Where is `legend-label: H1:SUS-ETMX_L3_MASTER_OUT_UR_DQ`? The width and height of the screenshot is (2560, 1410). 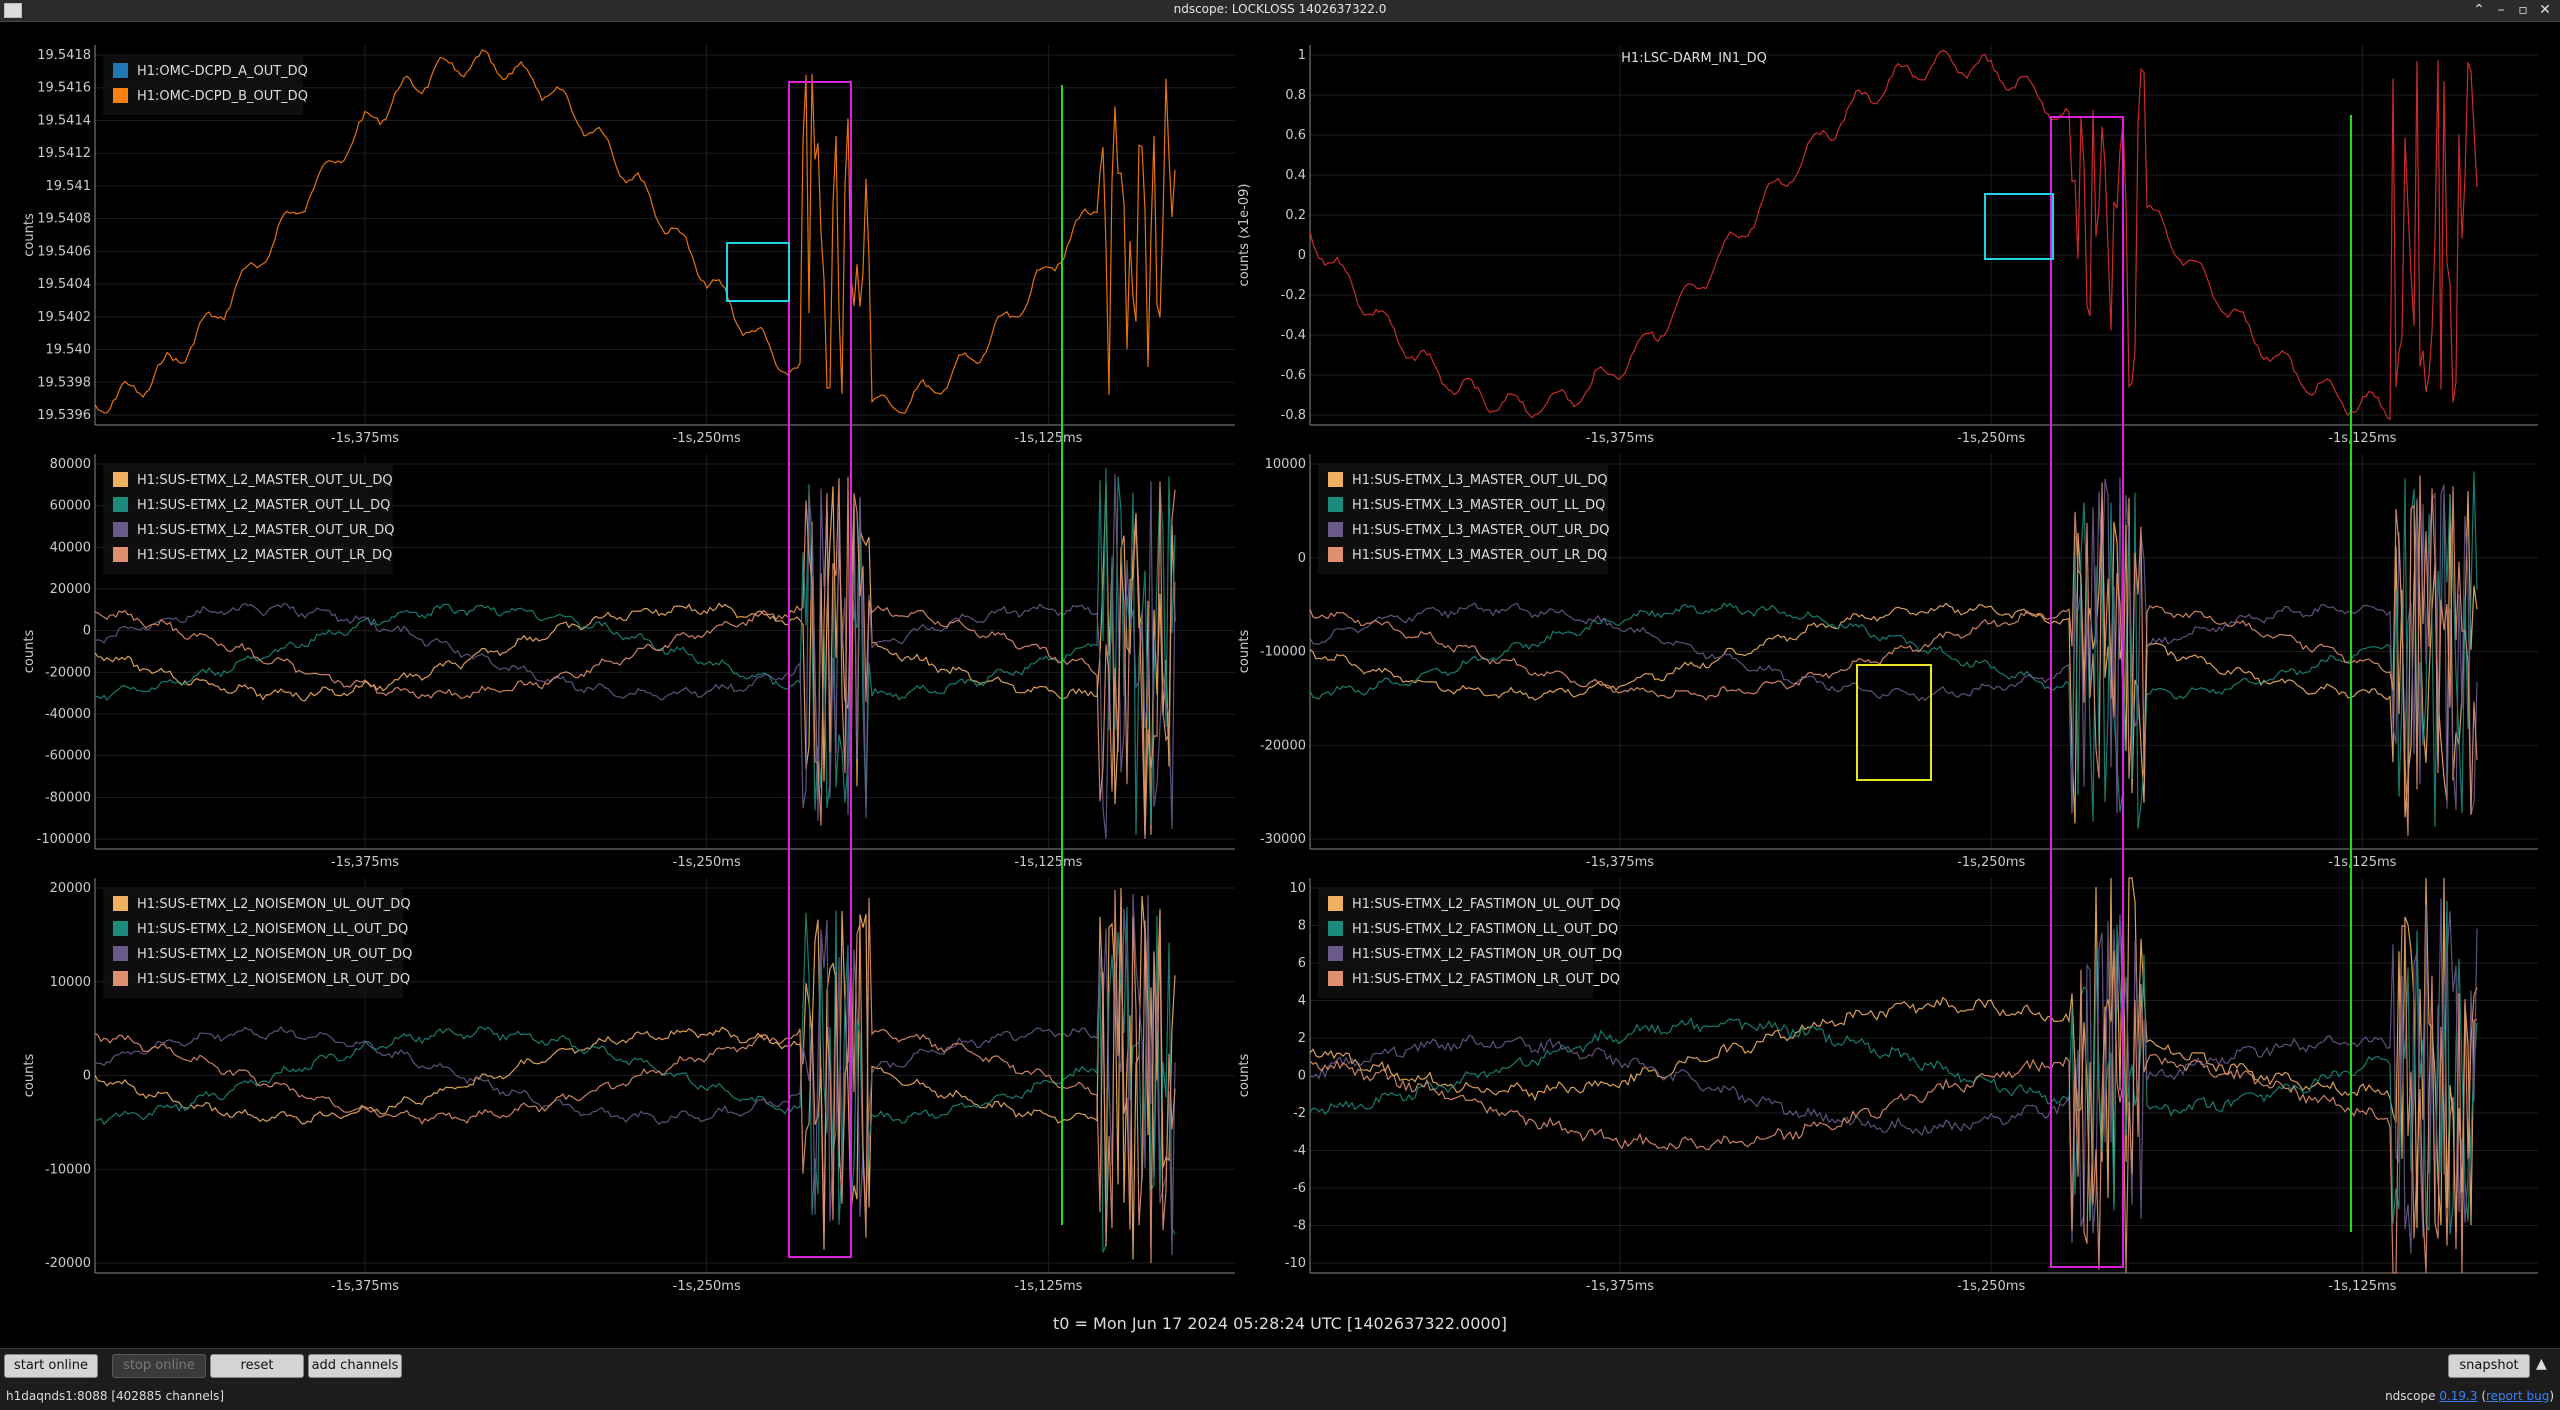 legend-label: H1:SUS-ETMX_L3_MASTER_OUT_UR_DQ is located at coordinates (1480, 530).